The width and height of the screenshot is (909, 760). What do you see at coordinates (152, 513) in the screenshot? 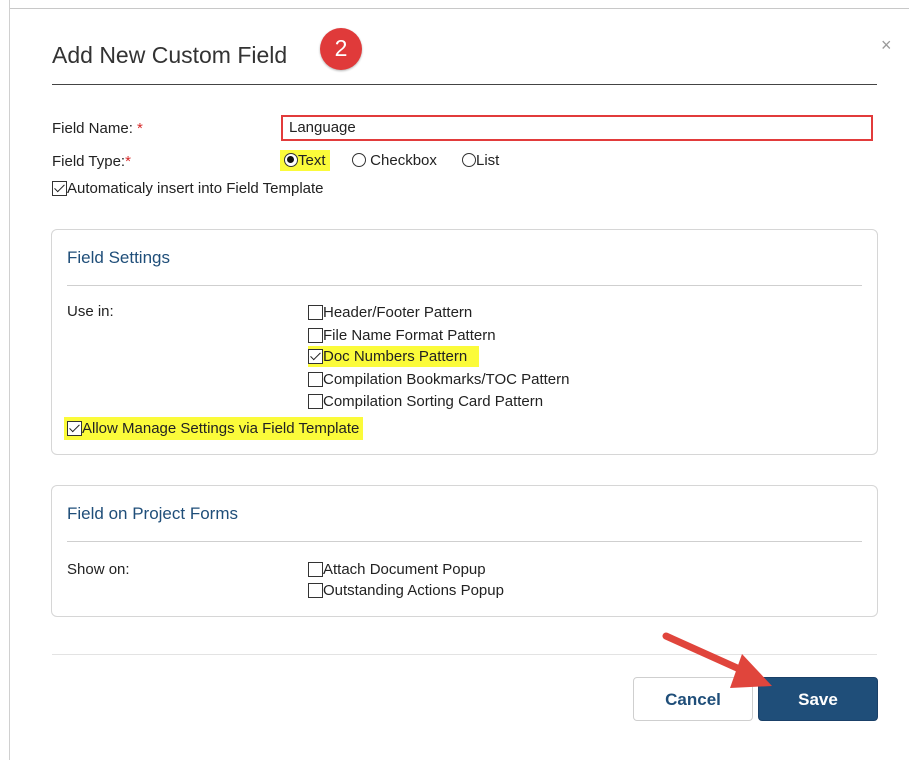
I see `project-forms-title: Field on Project Forms` at bounding box center [152, 513].